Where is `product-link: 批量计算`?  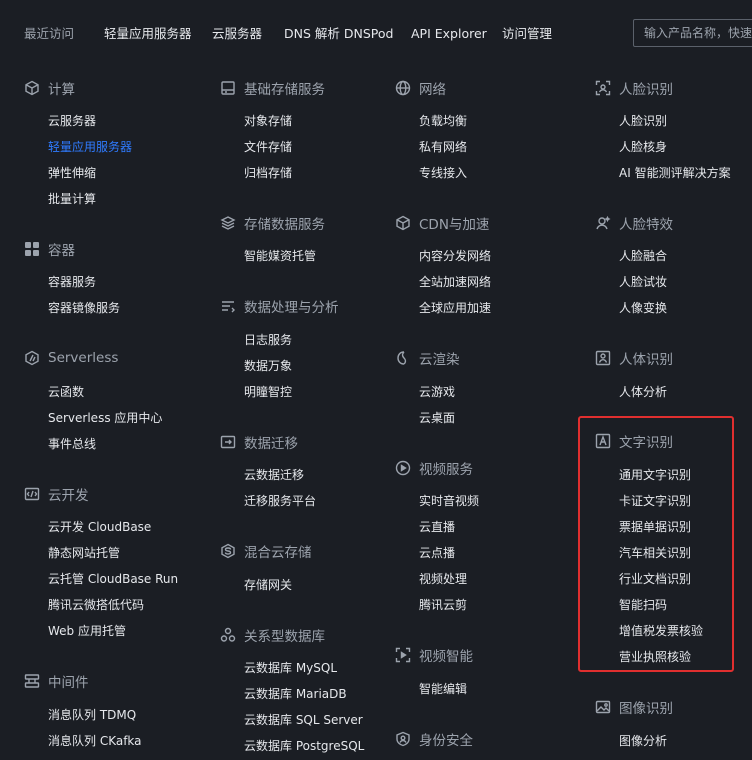
product-link: 批量计算 is located at coordinates (72, 199).